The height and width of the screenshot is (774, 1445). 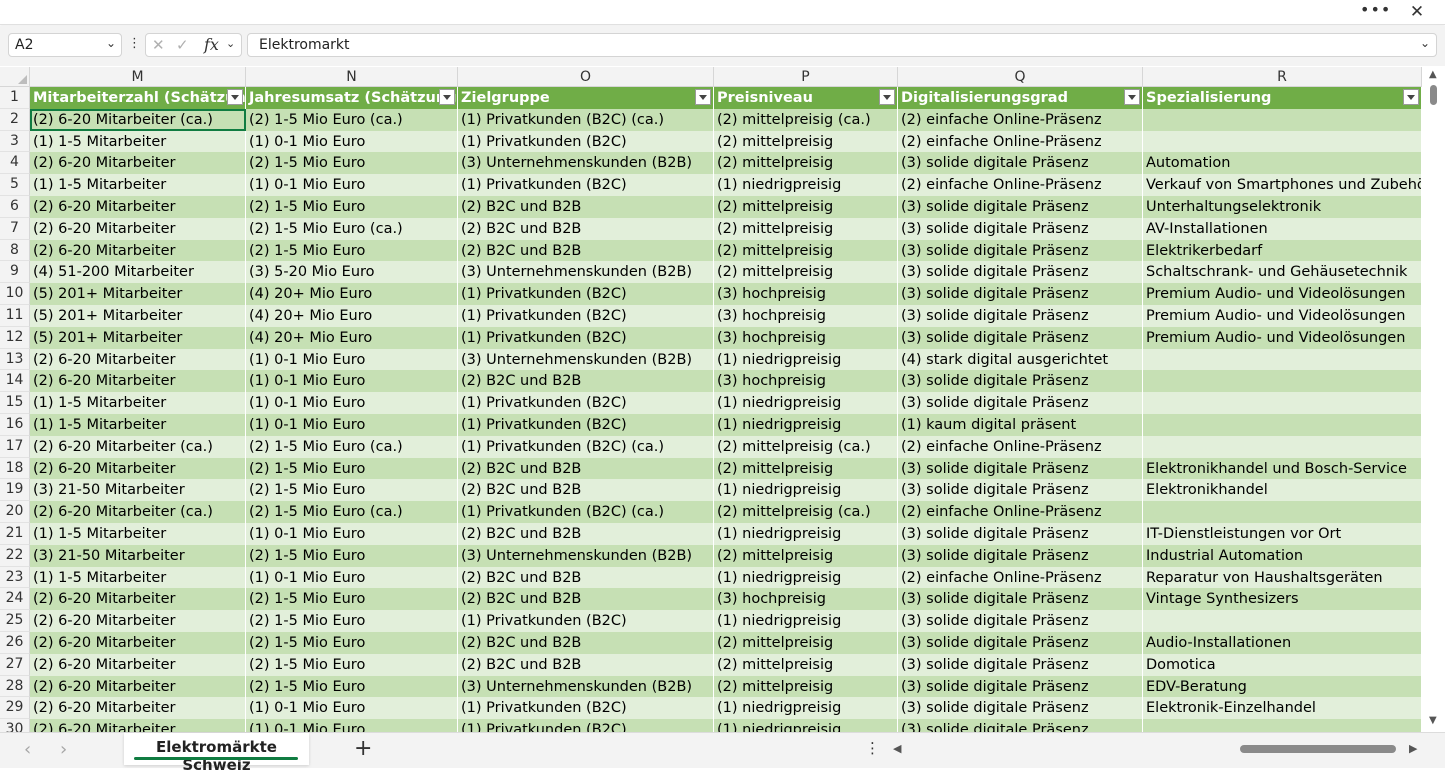 I want to click on column-header-o: O, so click(x=586, y=77).